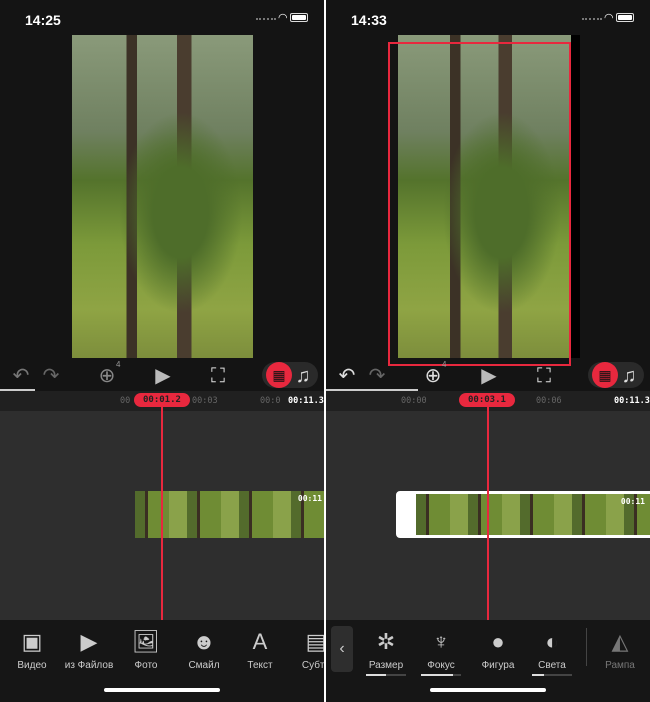 Image resolution: width=650 pixels, height=702 pixels. I want to click on time-tick: 00:0, so click(270, 401).